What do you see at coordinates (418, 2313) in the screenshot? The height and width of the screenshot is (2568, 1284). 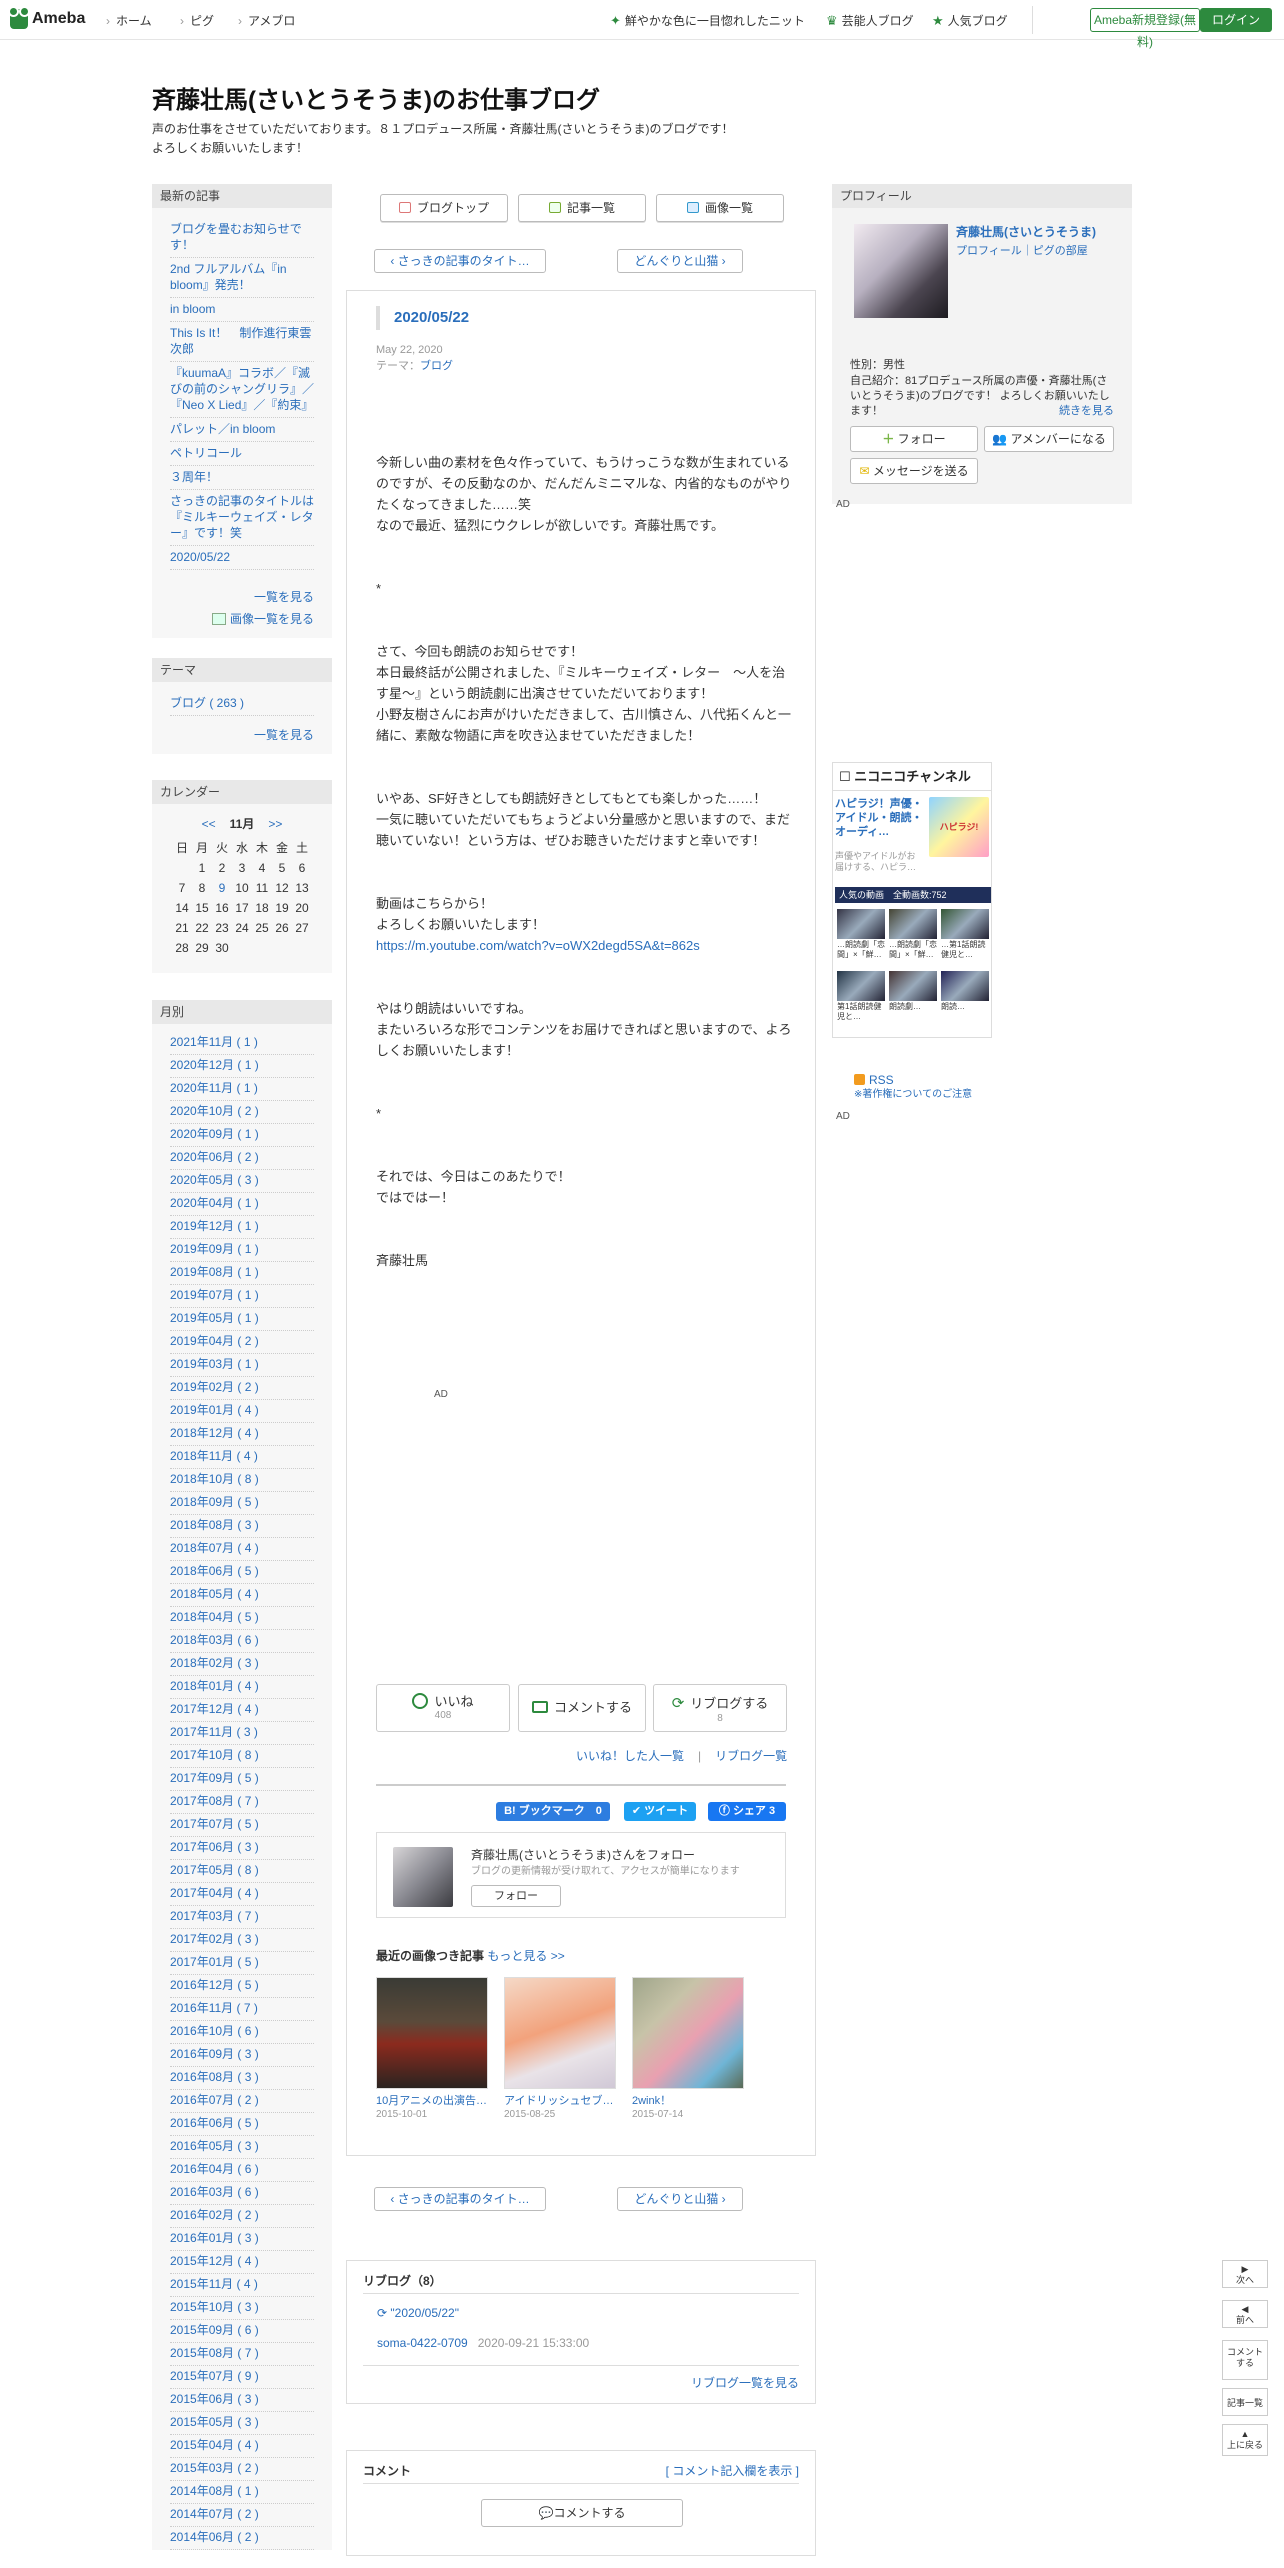 I see `reblog-entry-link: ⟳ "2020/05/22"` at bounding box center [418, 2313].